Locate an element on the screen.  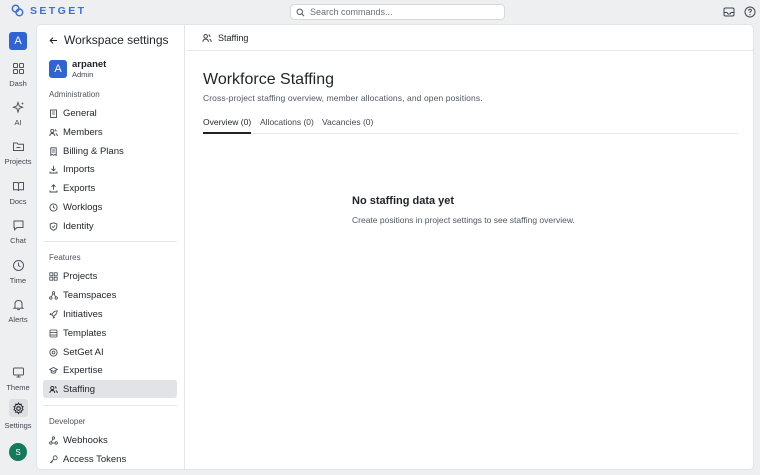
graduation-cap-icon is located at coordinates (53, 370).